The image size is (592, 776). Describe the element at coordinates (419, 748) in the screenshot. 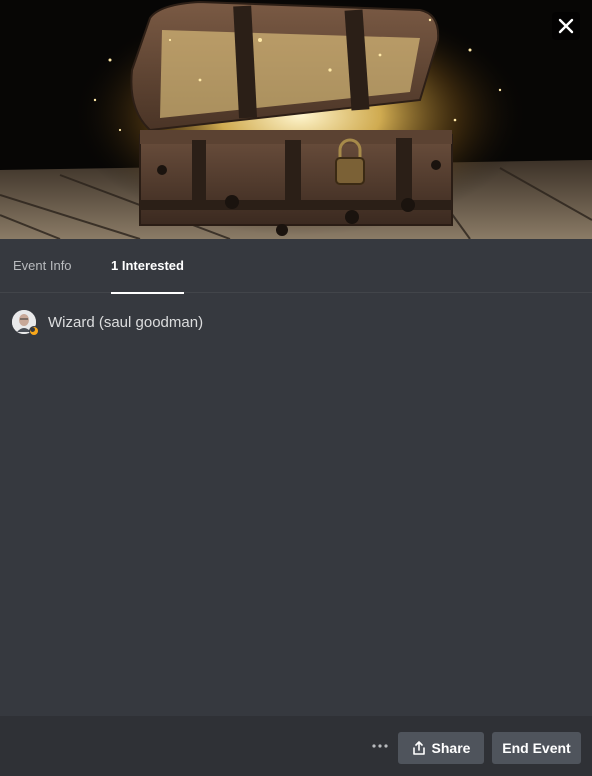

I see `share-icon` at that location.